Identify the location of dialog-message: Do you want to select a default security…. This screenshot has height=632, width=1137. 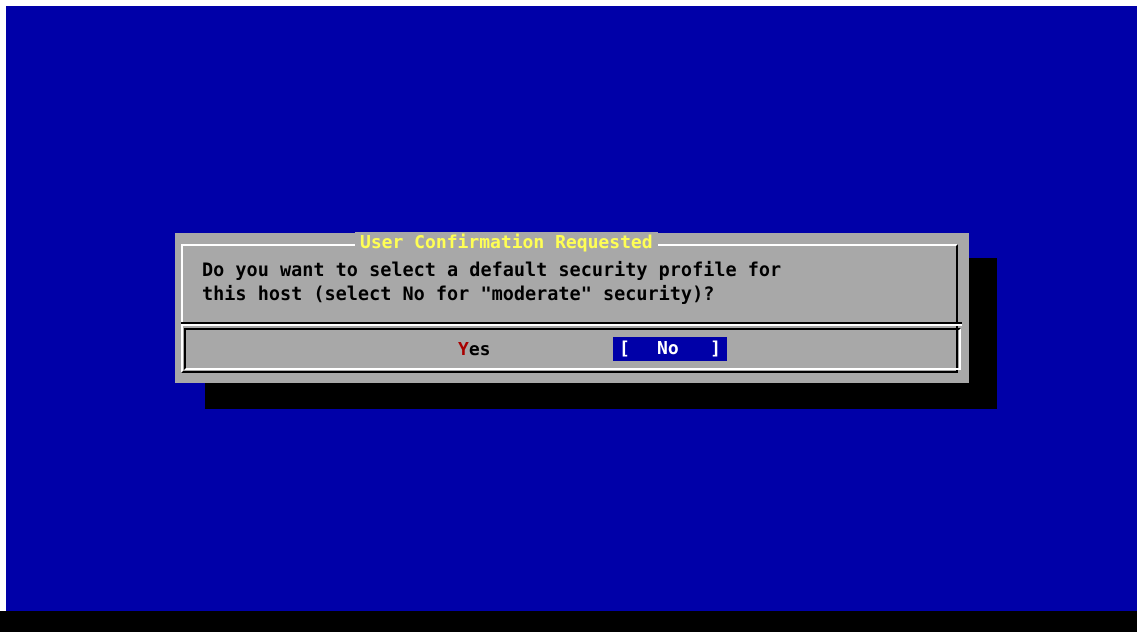
(491, 283).